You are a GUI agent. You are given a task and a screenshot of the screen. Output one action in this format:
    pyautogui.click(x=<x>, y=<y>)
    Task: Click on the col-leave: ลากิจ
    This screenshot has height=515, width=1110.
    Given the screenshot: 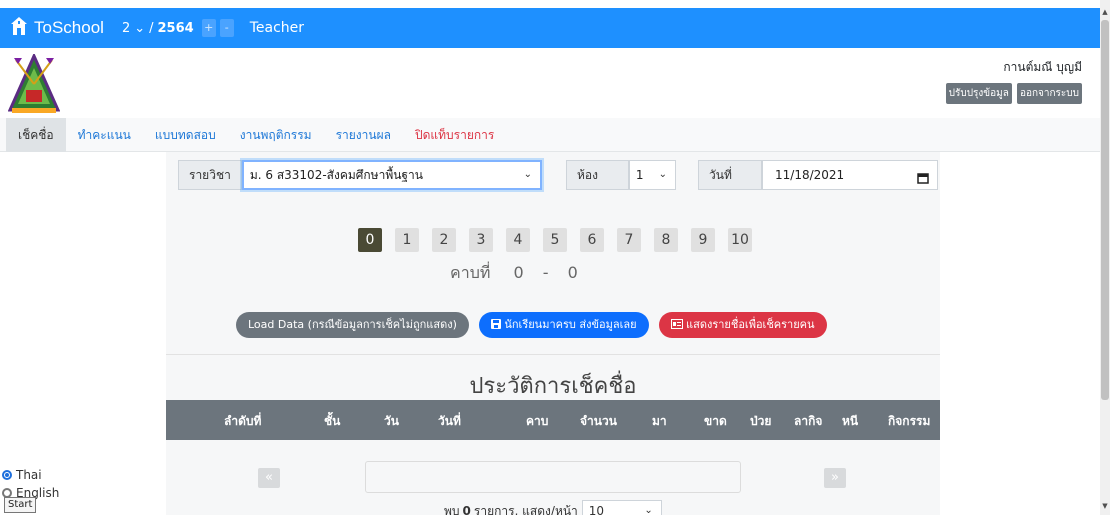 What is the action you would take?
    pyautogui.click(x=808, y=421)
    